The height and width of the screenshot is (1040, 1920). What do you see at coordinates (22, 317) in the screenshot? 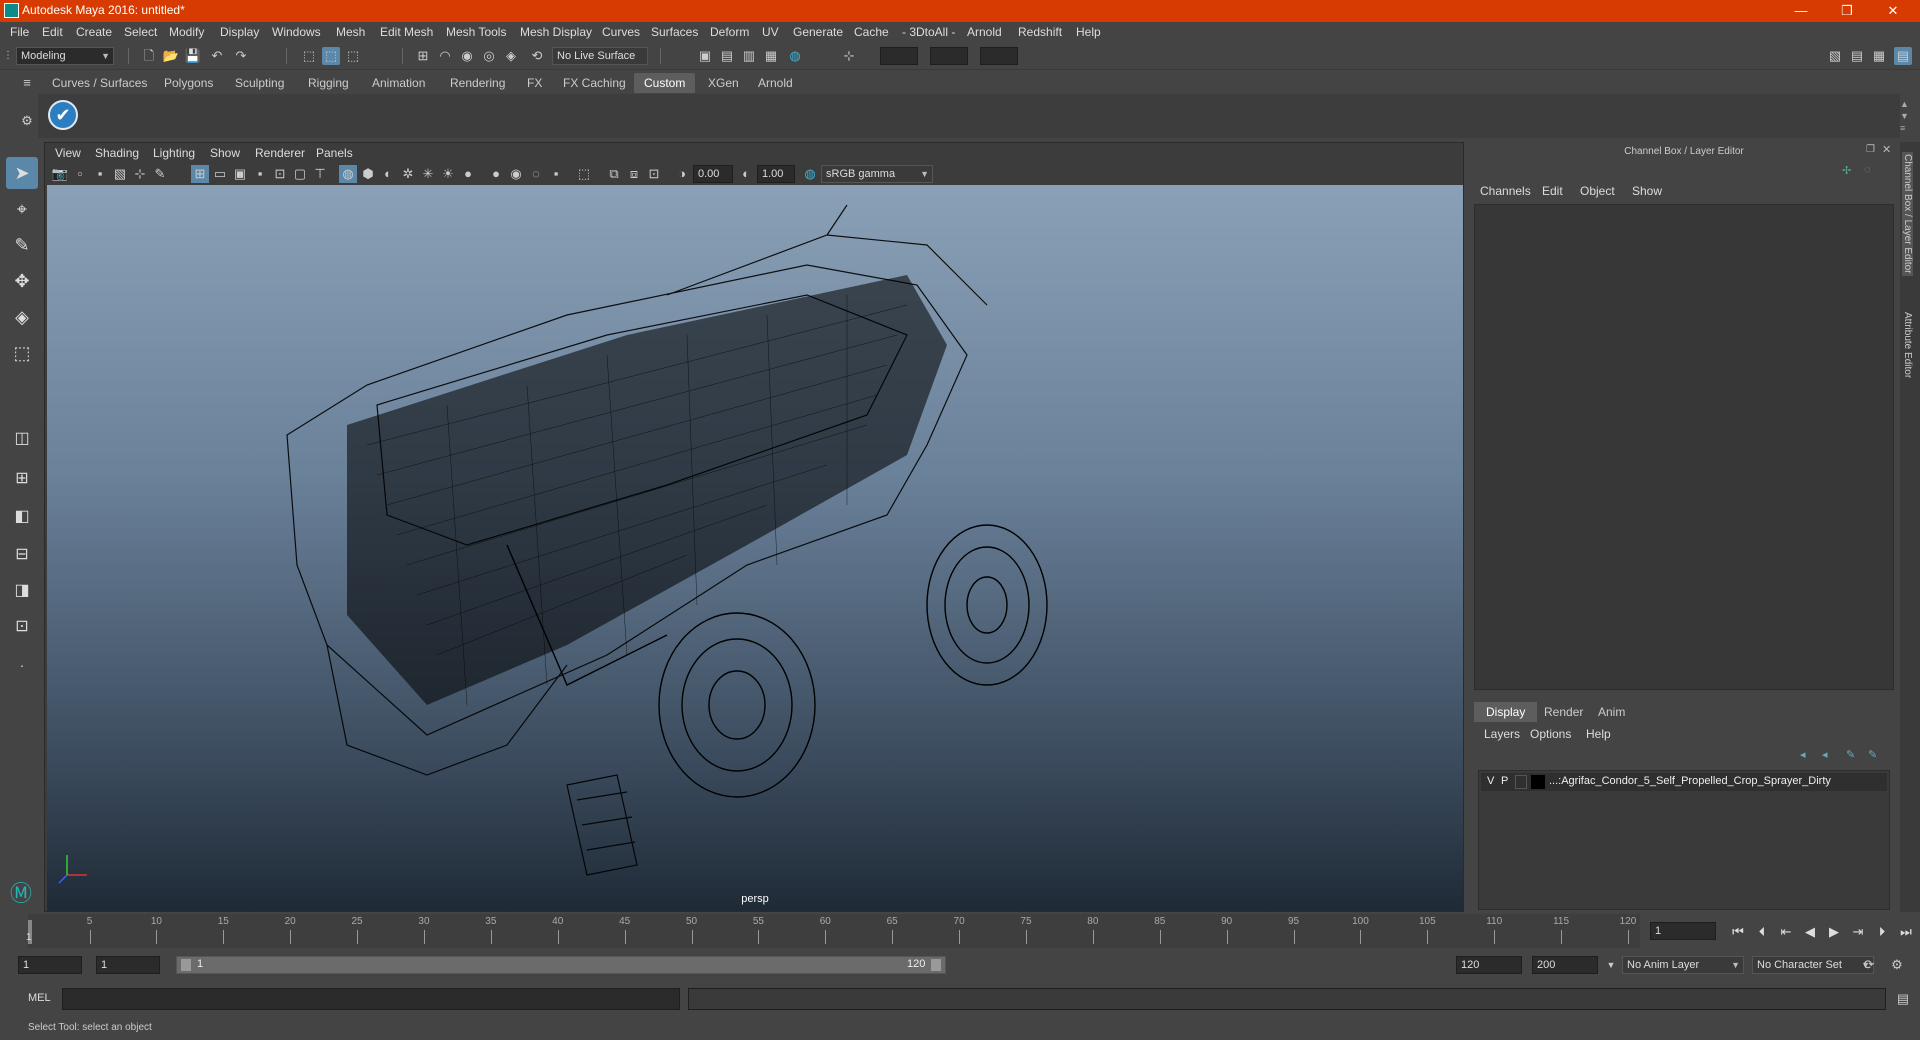
I see `rotate-tool-icon: ◈` at bounding box center [22, 317].